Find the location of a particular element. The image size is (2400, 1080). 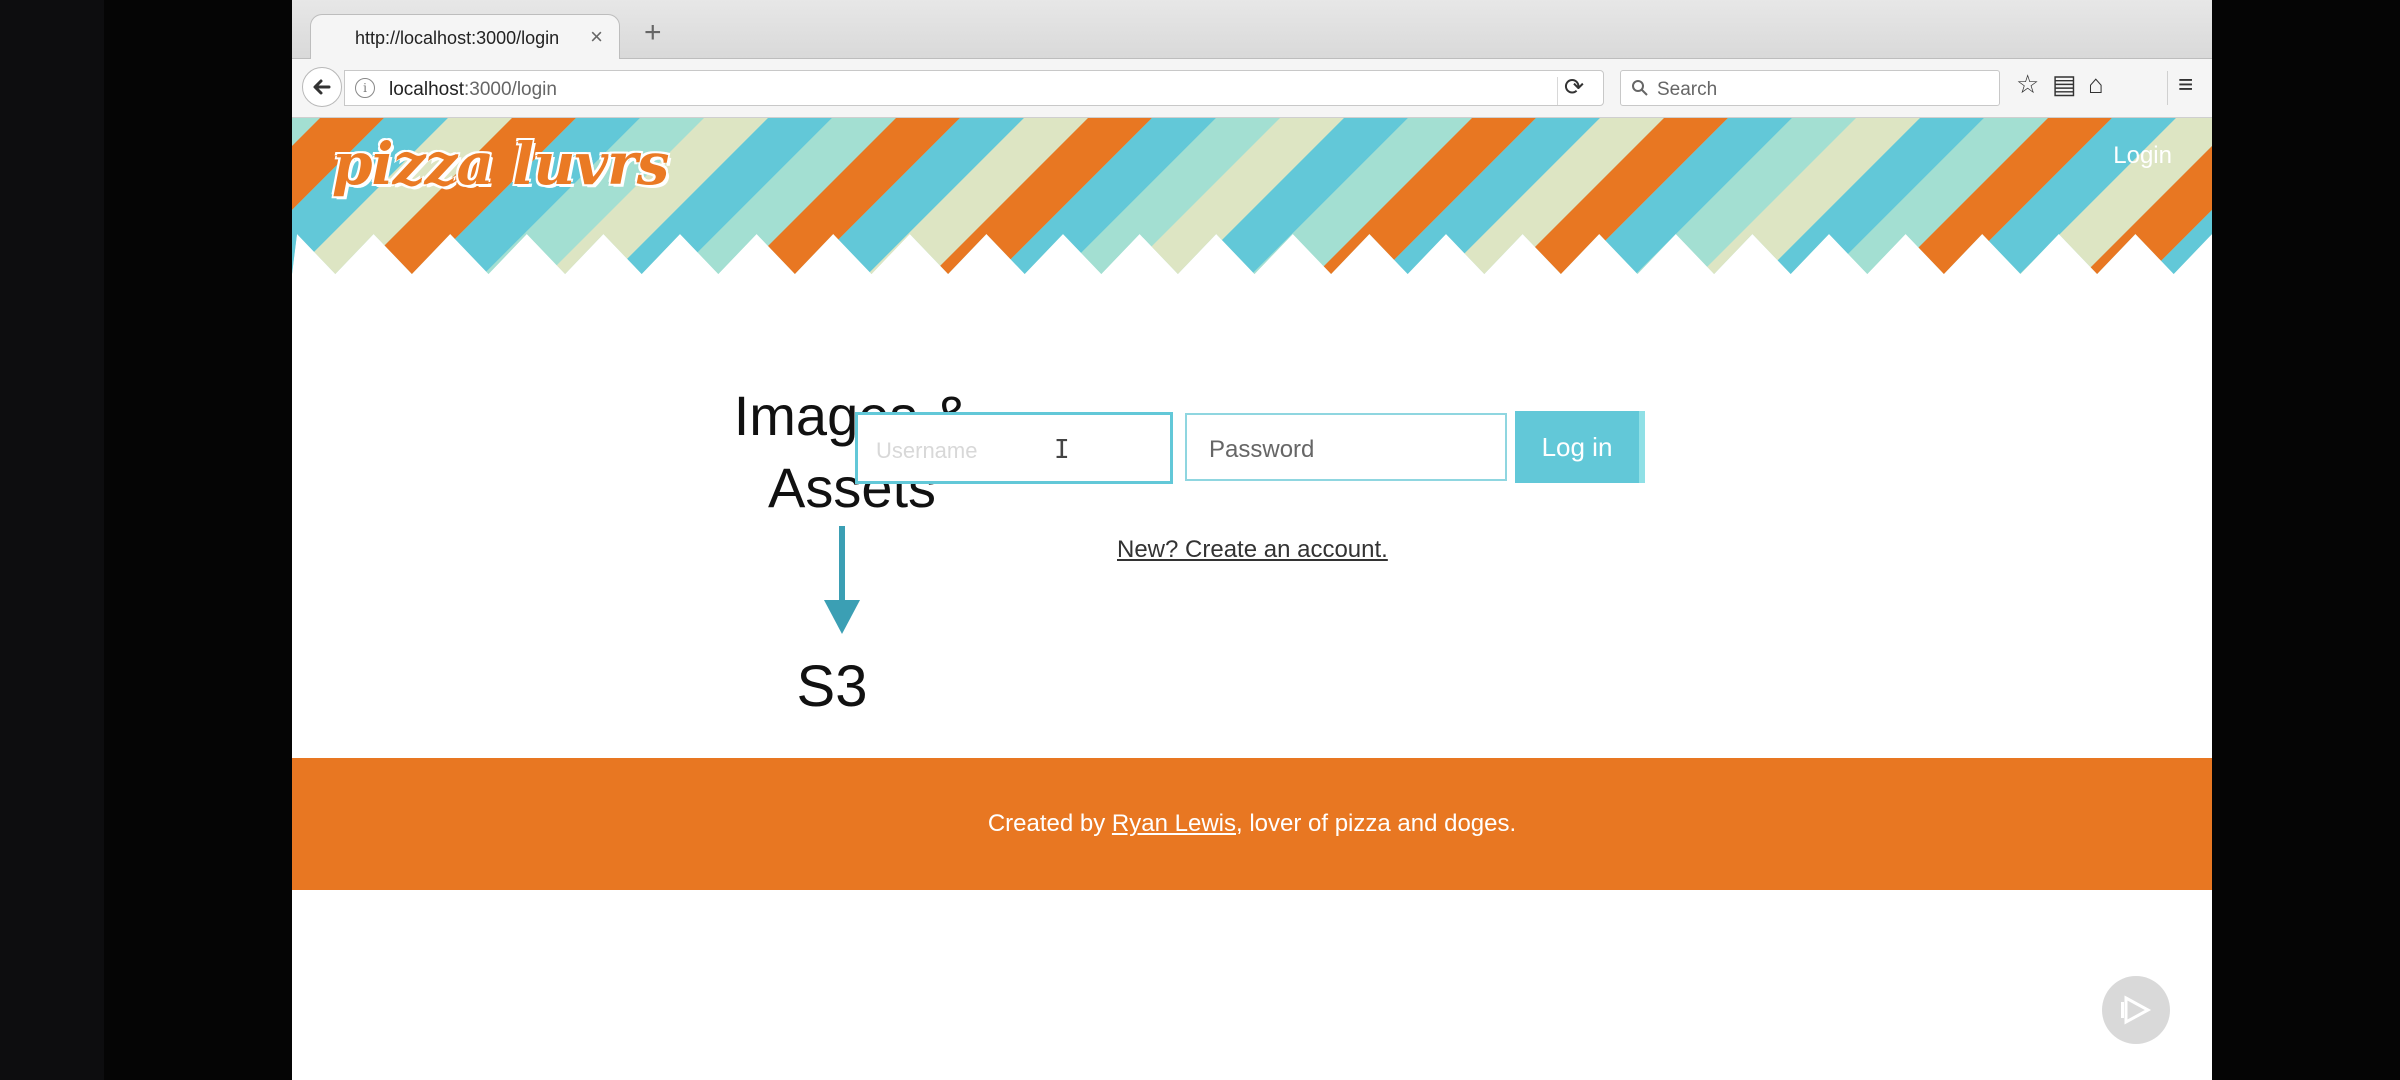

login-button: Log in is located at coordinates (1580, 447).